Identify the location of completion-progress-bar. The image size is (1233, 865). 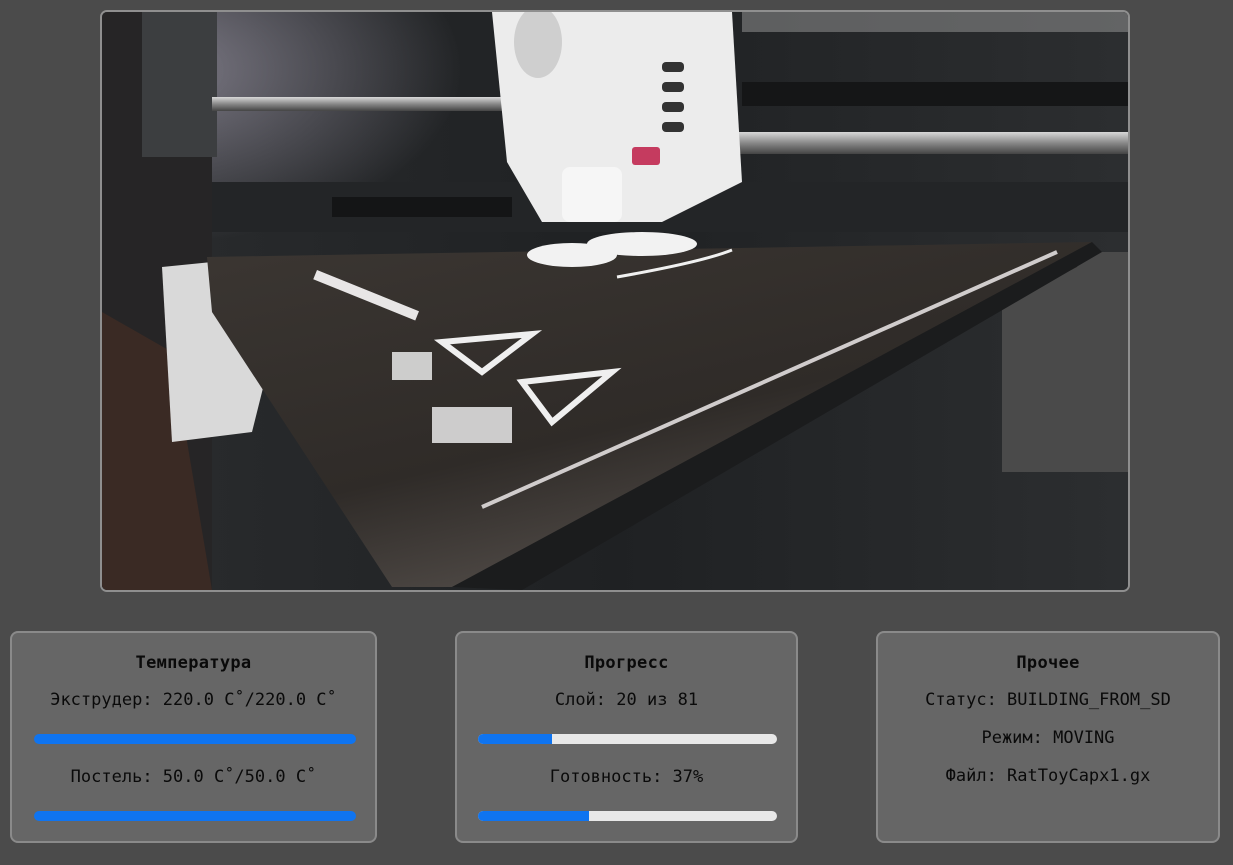
(627, 816).